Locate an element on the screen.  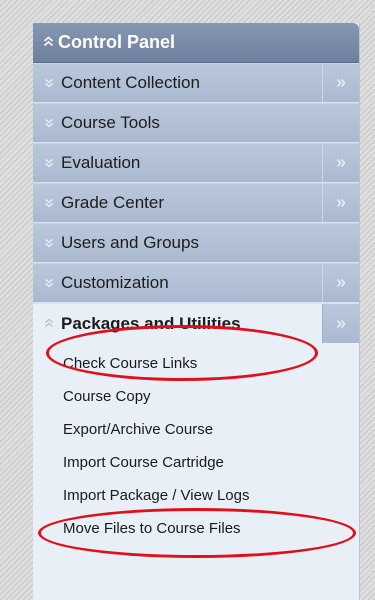
menu-item-label: Customization is located at coordinates (115, 282).